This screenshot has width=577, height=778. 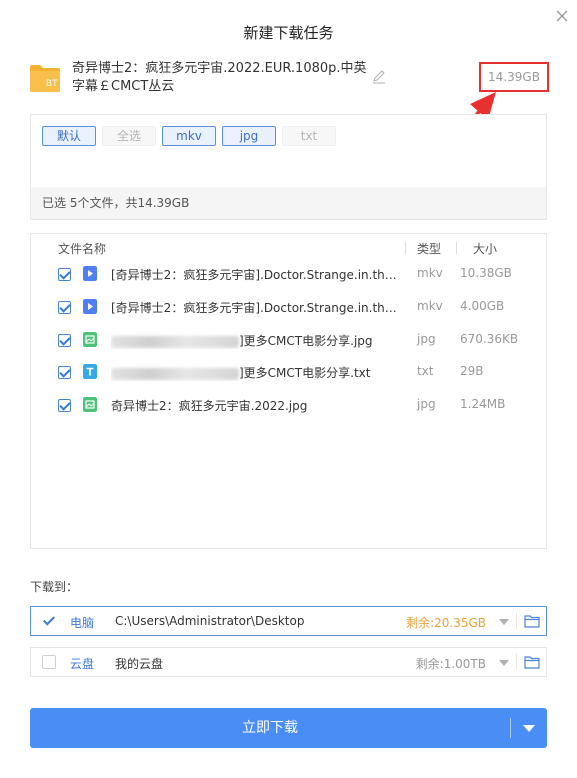 What do you see at coordinates (54, 587) in the screenshot?
I see `download-to-label: 下载到：` at bounding box center [54, 587].